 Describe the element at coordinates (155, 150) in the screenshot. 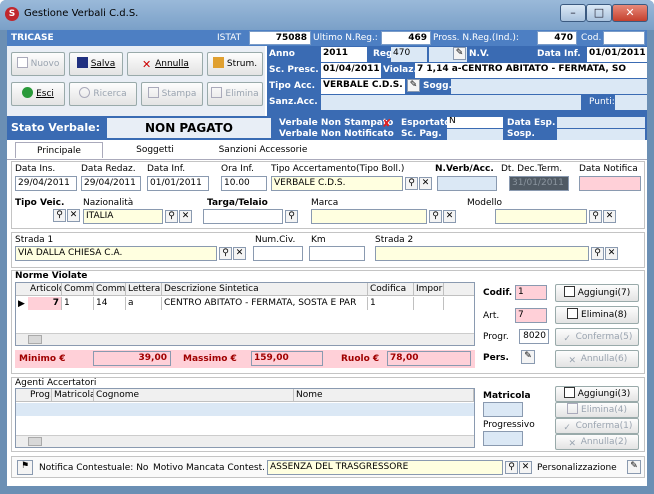

I see `tab-soggetti: Soggetti` at that location.